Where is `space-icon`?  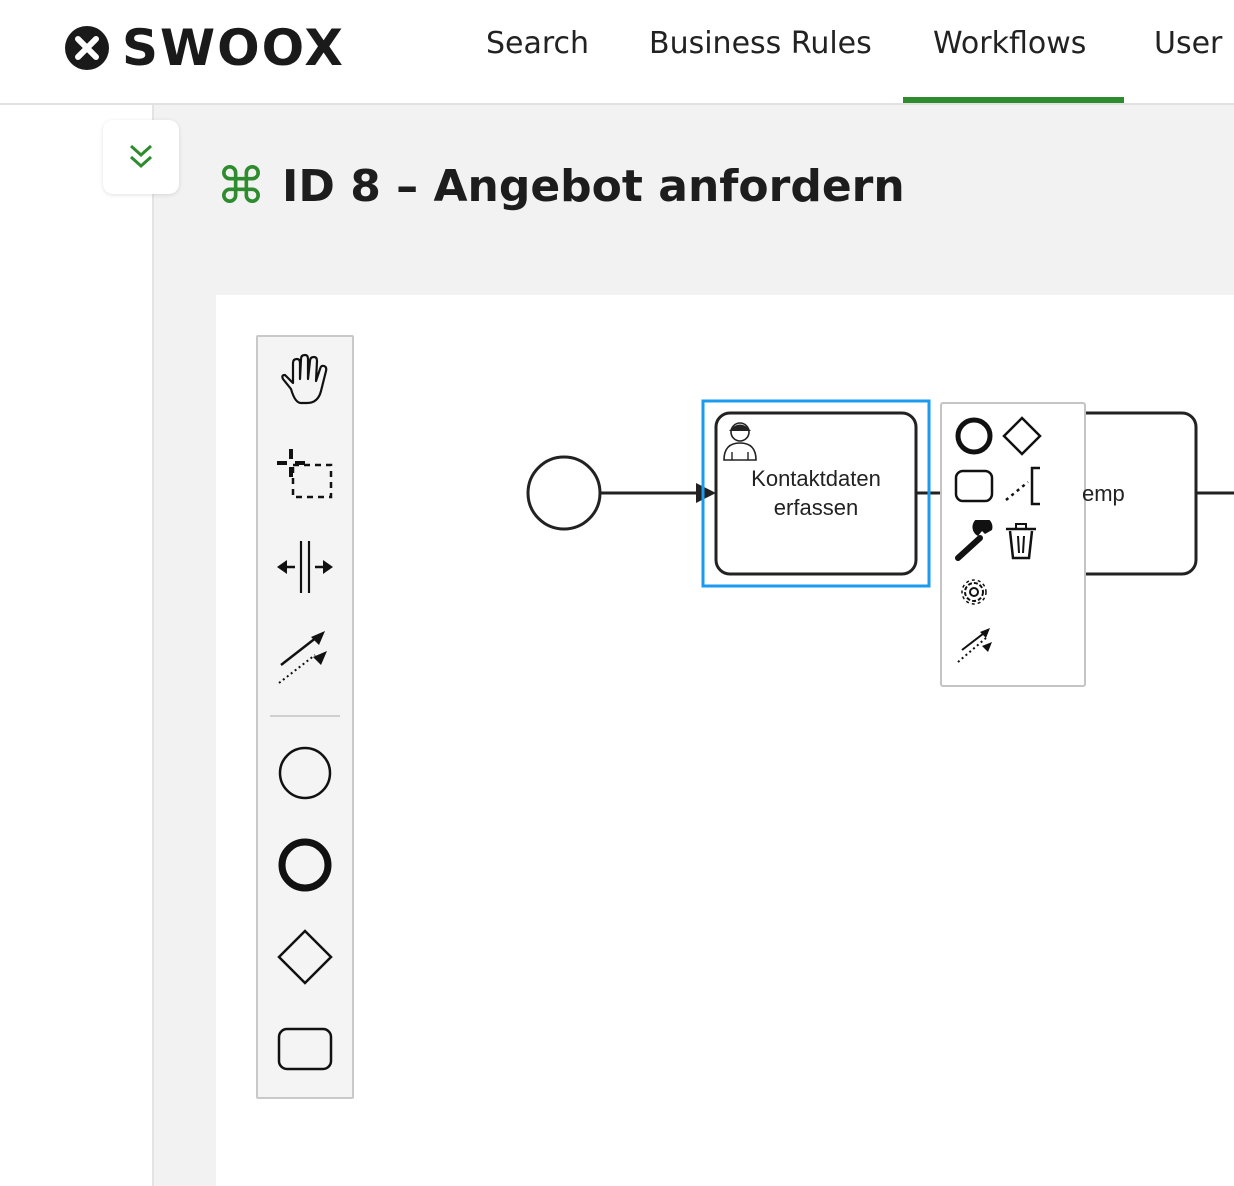
space-icon is located at coordinates (305, 567).